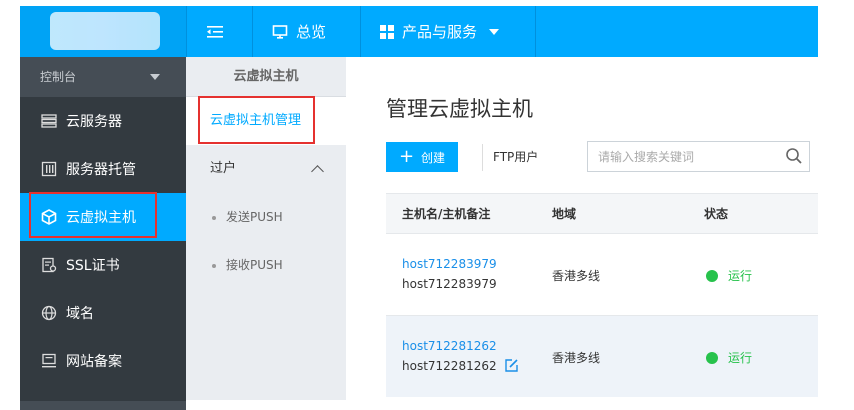  What do you see at coordinates (449, 366) in the screenshot?
I see `host-note: host712281262` at bounding box center [449, 366].